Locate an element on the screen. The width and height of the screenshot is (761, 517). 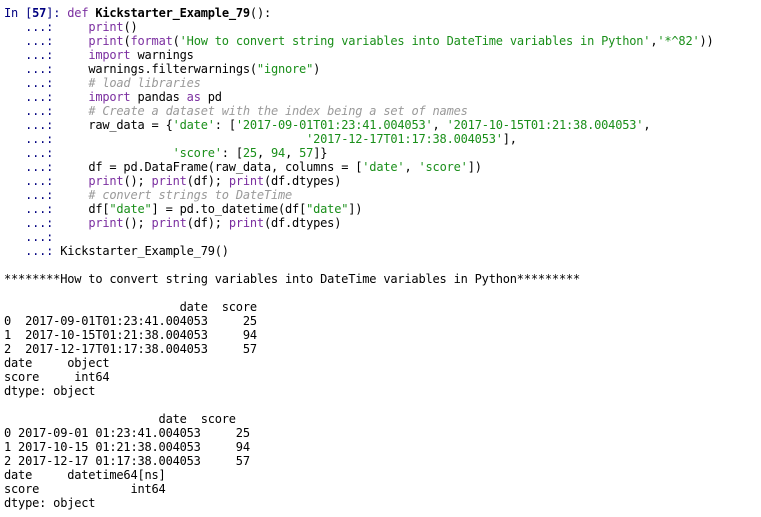
input-line-17: ...: is located at coordinates (28, 237).